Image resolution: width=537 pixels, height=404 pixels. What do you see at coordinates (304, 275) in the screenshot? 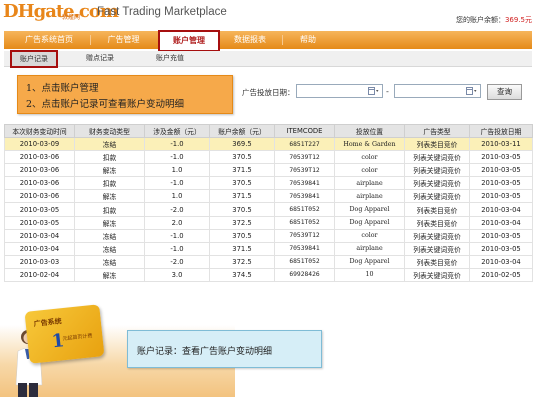
I see `itemcode-cell: 69928426` at bounding box center [304, 275].